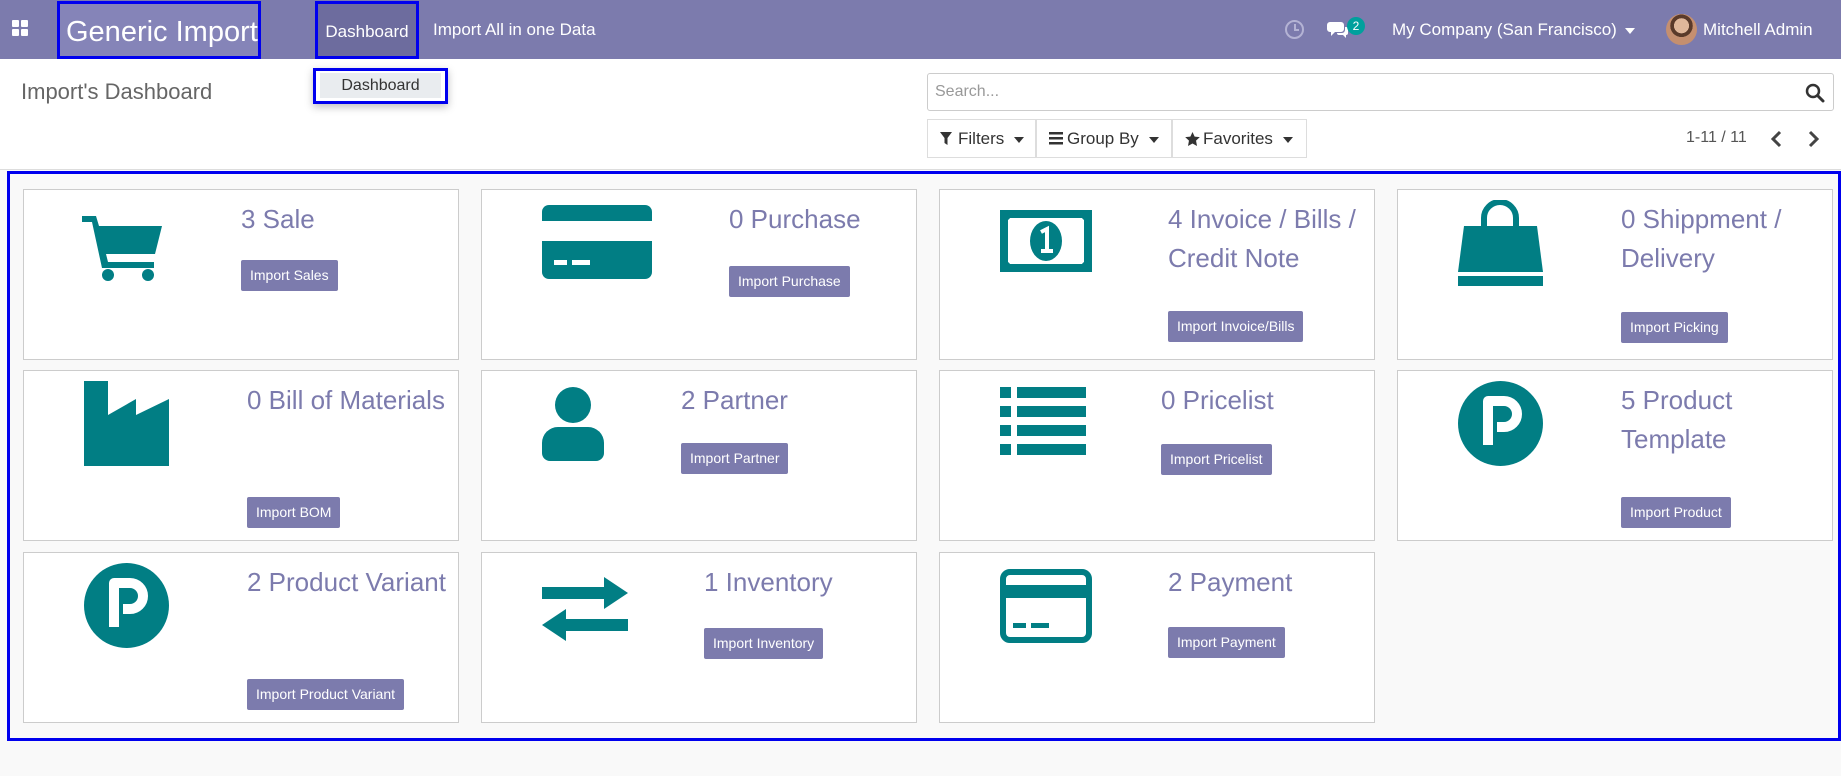  Describe the element at coordinates (1716, 138) in the screenshot. I see `pager-value: 1-11 / 11` at that location.